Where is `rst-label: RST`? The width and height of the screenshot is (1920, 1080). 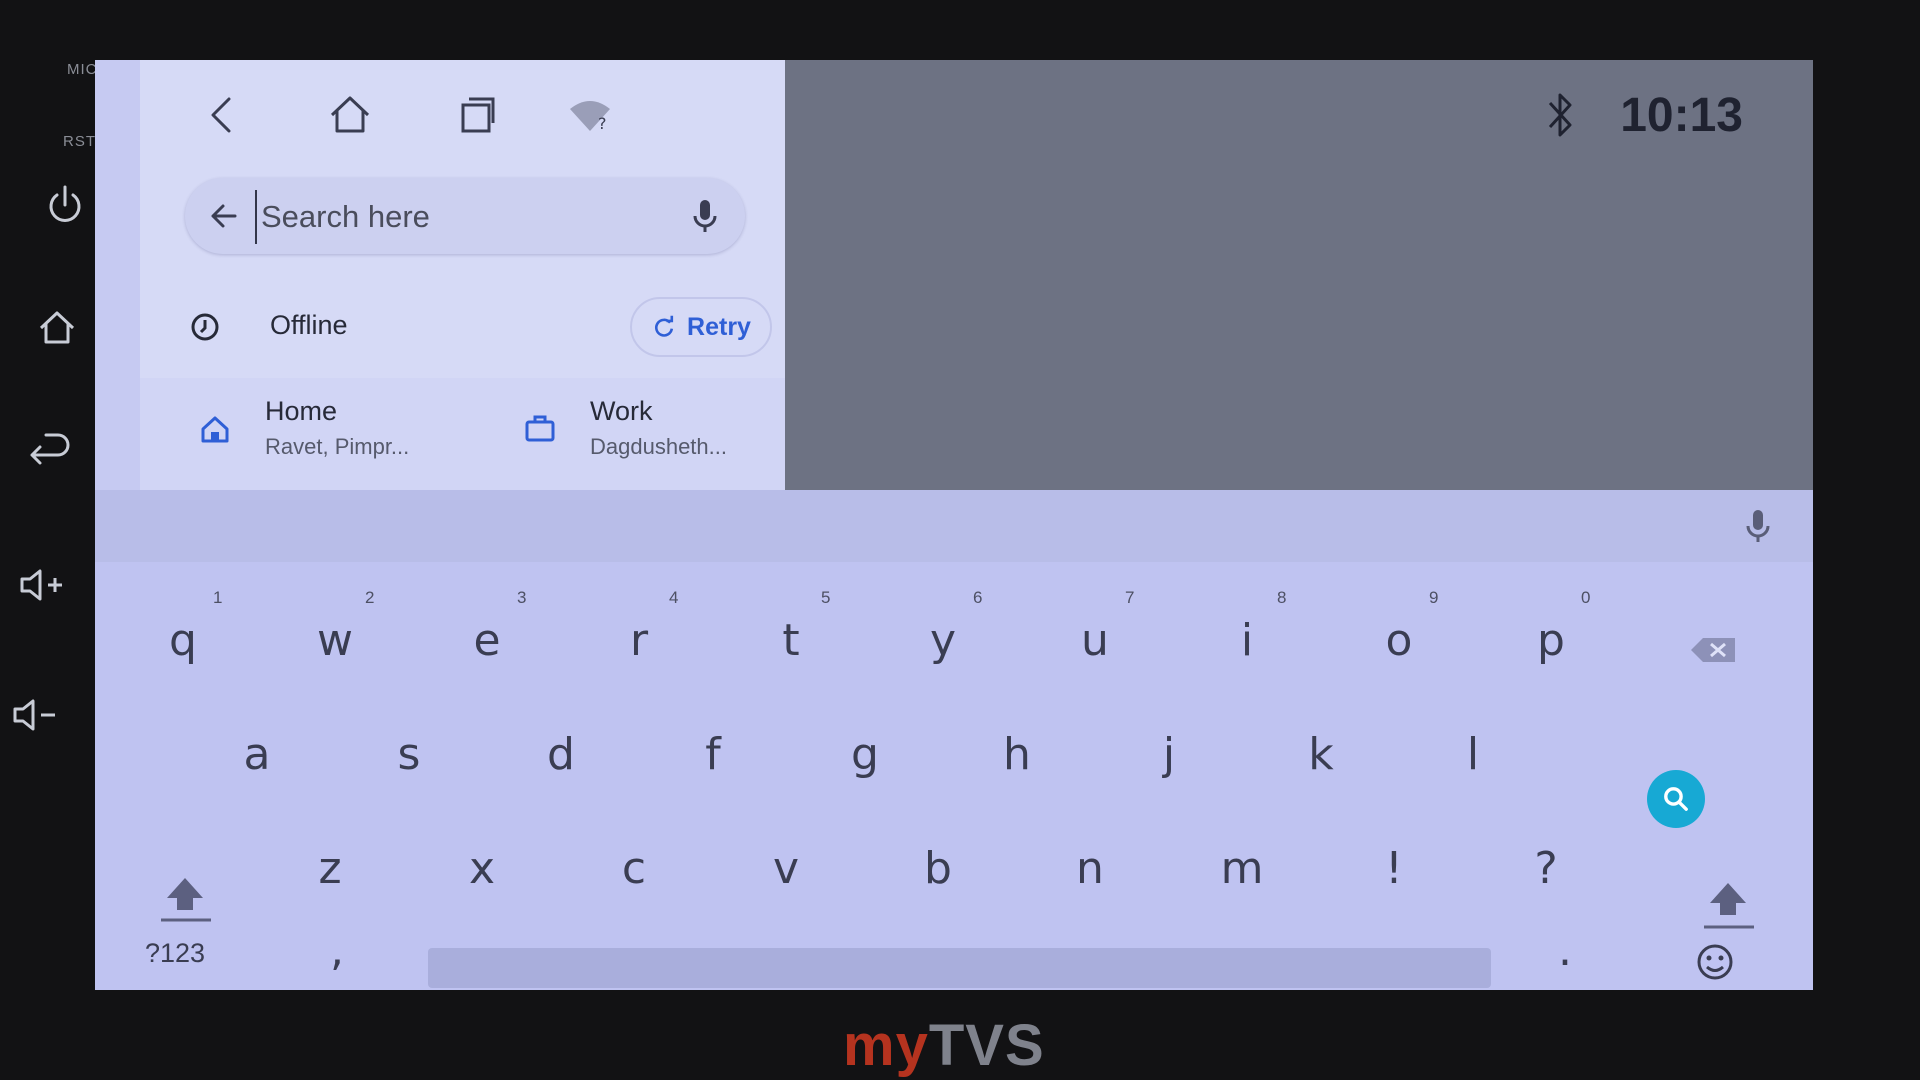
rst-label: RST is located at coordinates (79, 141).